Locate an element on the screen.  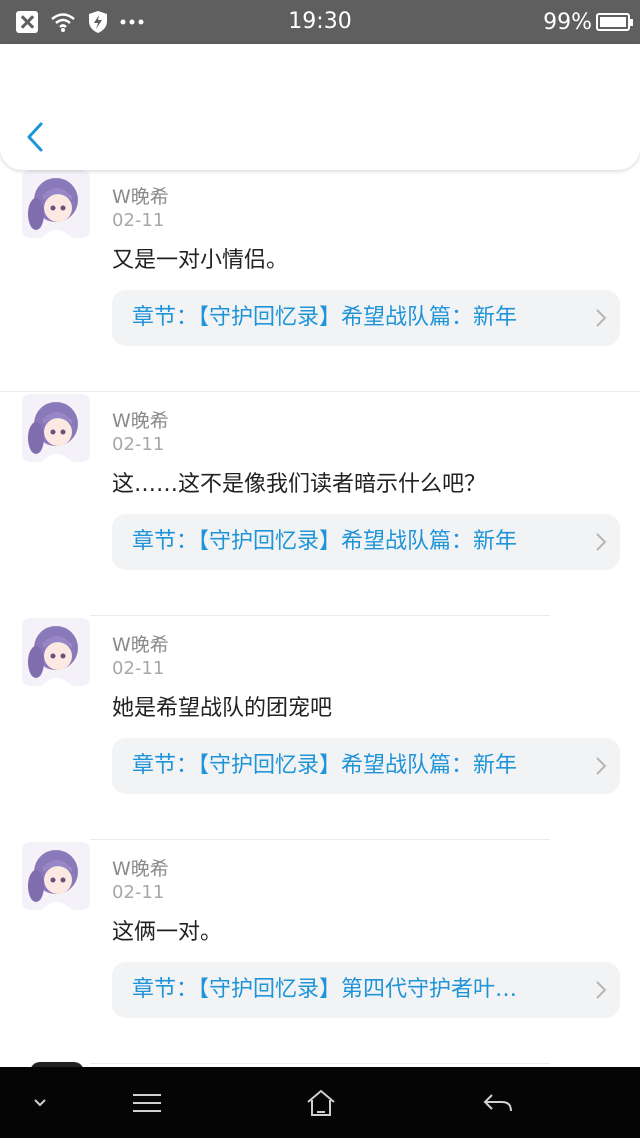
comment-text: 这俩一对。 is located at coordinates (167, 932).